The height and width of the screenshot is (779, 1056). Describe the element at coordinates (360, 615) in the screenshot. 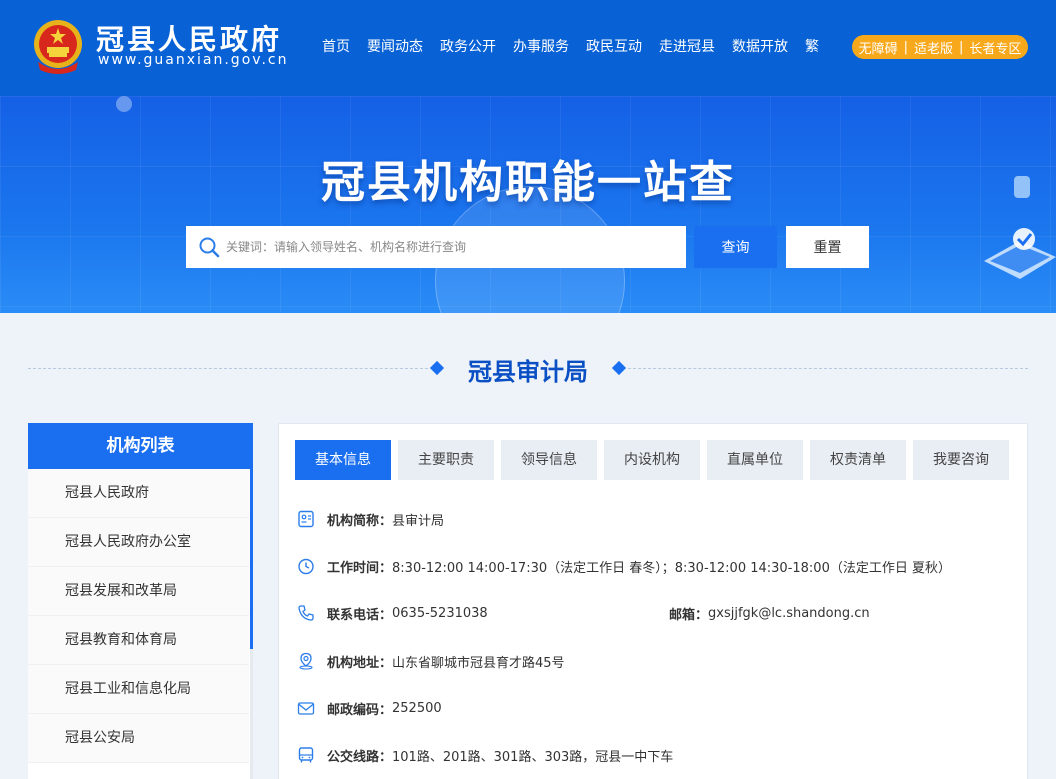

I see `info-label: 联系电话：` at that location.